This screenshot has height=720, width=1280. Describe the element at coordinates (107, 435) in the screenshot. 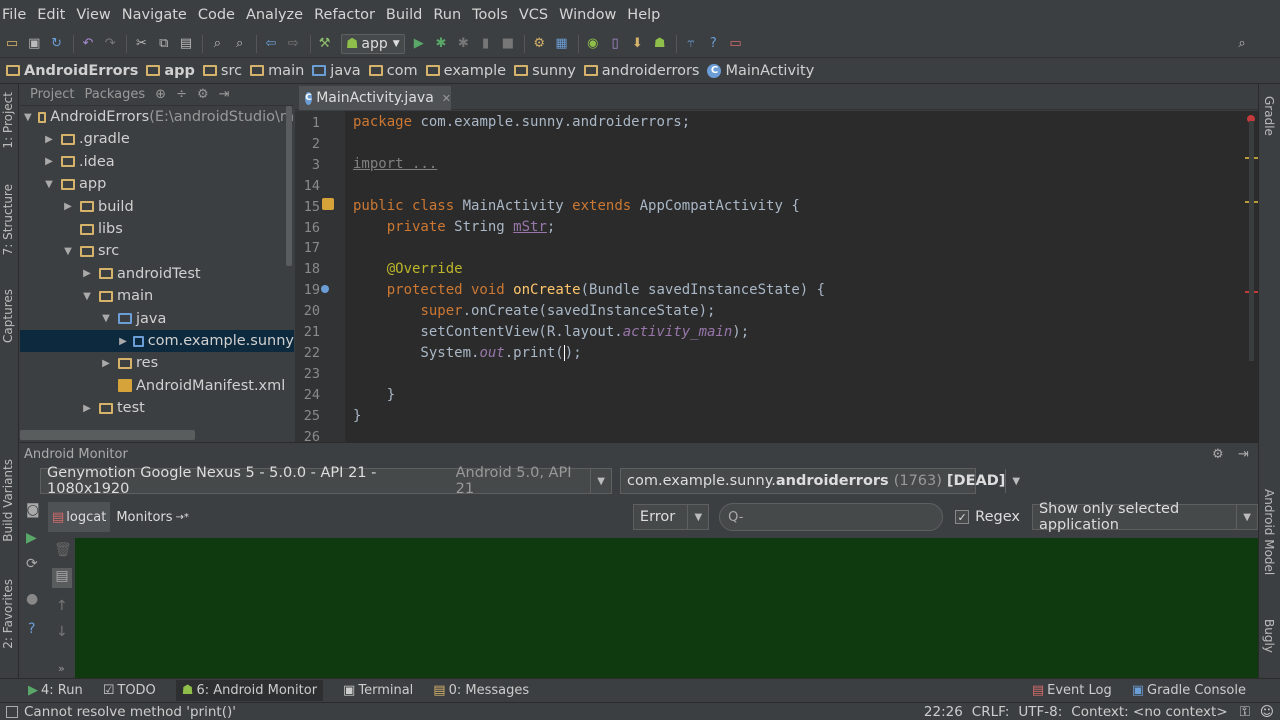

I see `project-horizontal-scrollbar` at that location.